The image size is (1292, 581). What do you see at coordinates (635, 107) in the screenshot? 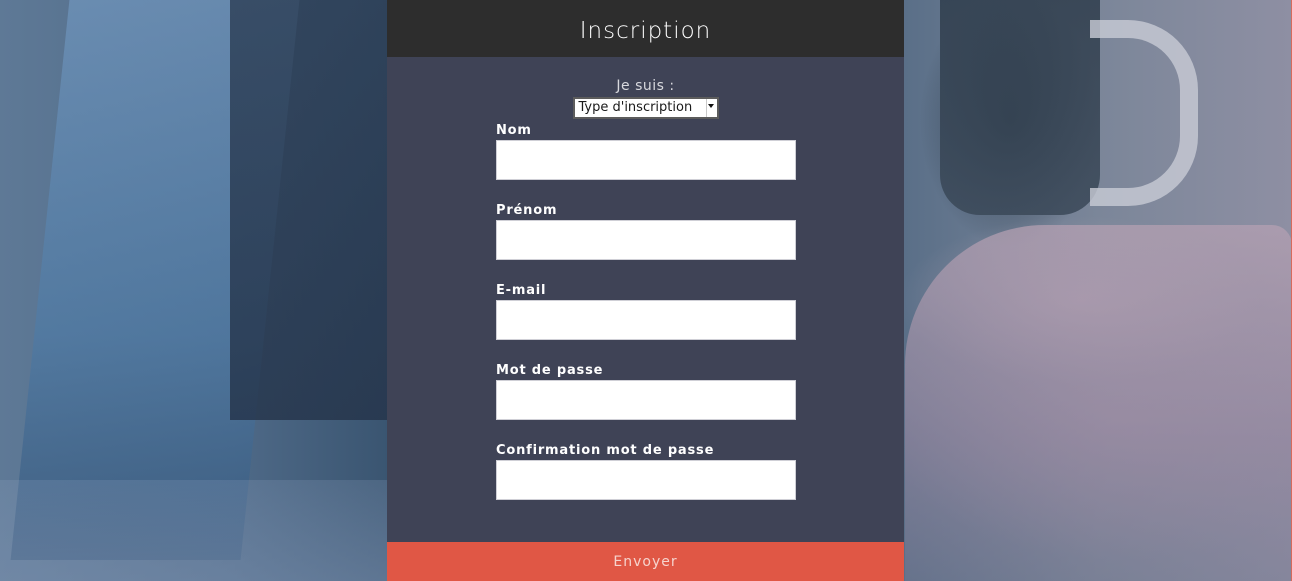
I see `registration-type-selected-value: Type d'inscription` at bounding box center [635, 107].